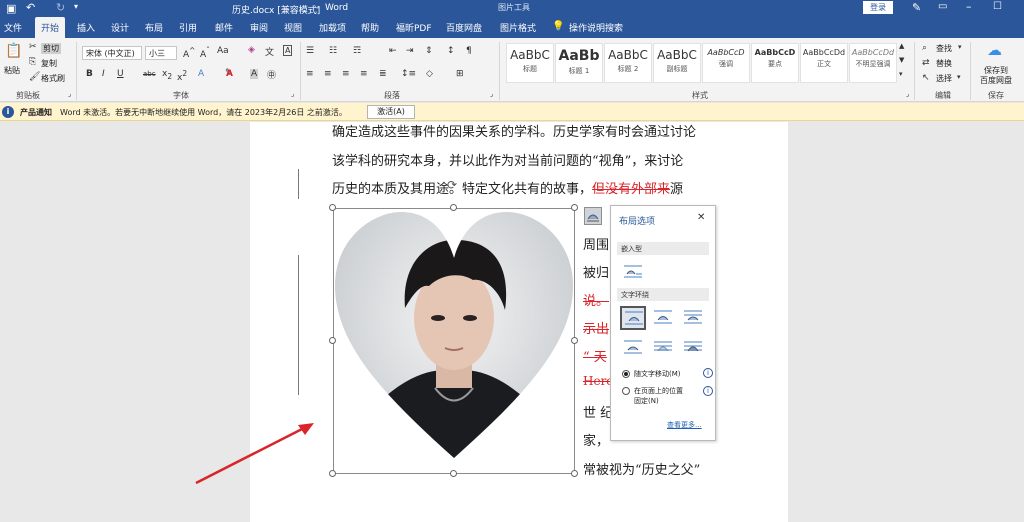 This screenshot has height=522, width=1024. Describe the element at coordinates (593, 216) in the screenshot. I see `layout-options-button` at that location.